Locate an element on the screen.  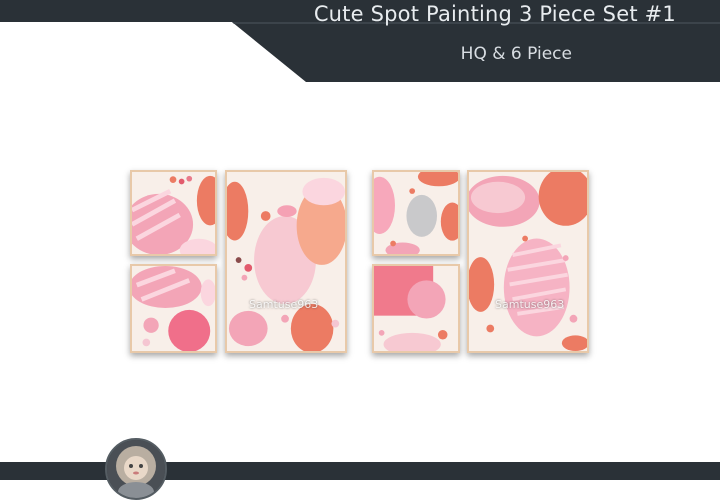
right-small-top-frame is located at coordinates (416, 213).